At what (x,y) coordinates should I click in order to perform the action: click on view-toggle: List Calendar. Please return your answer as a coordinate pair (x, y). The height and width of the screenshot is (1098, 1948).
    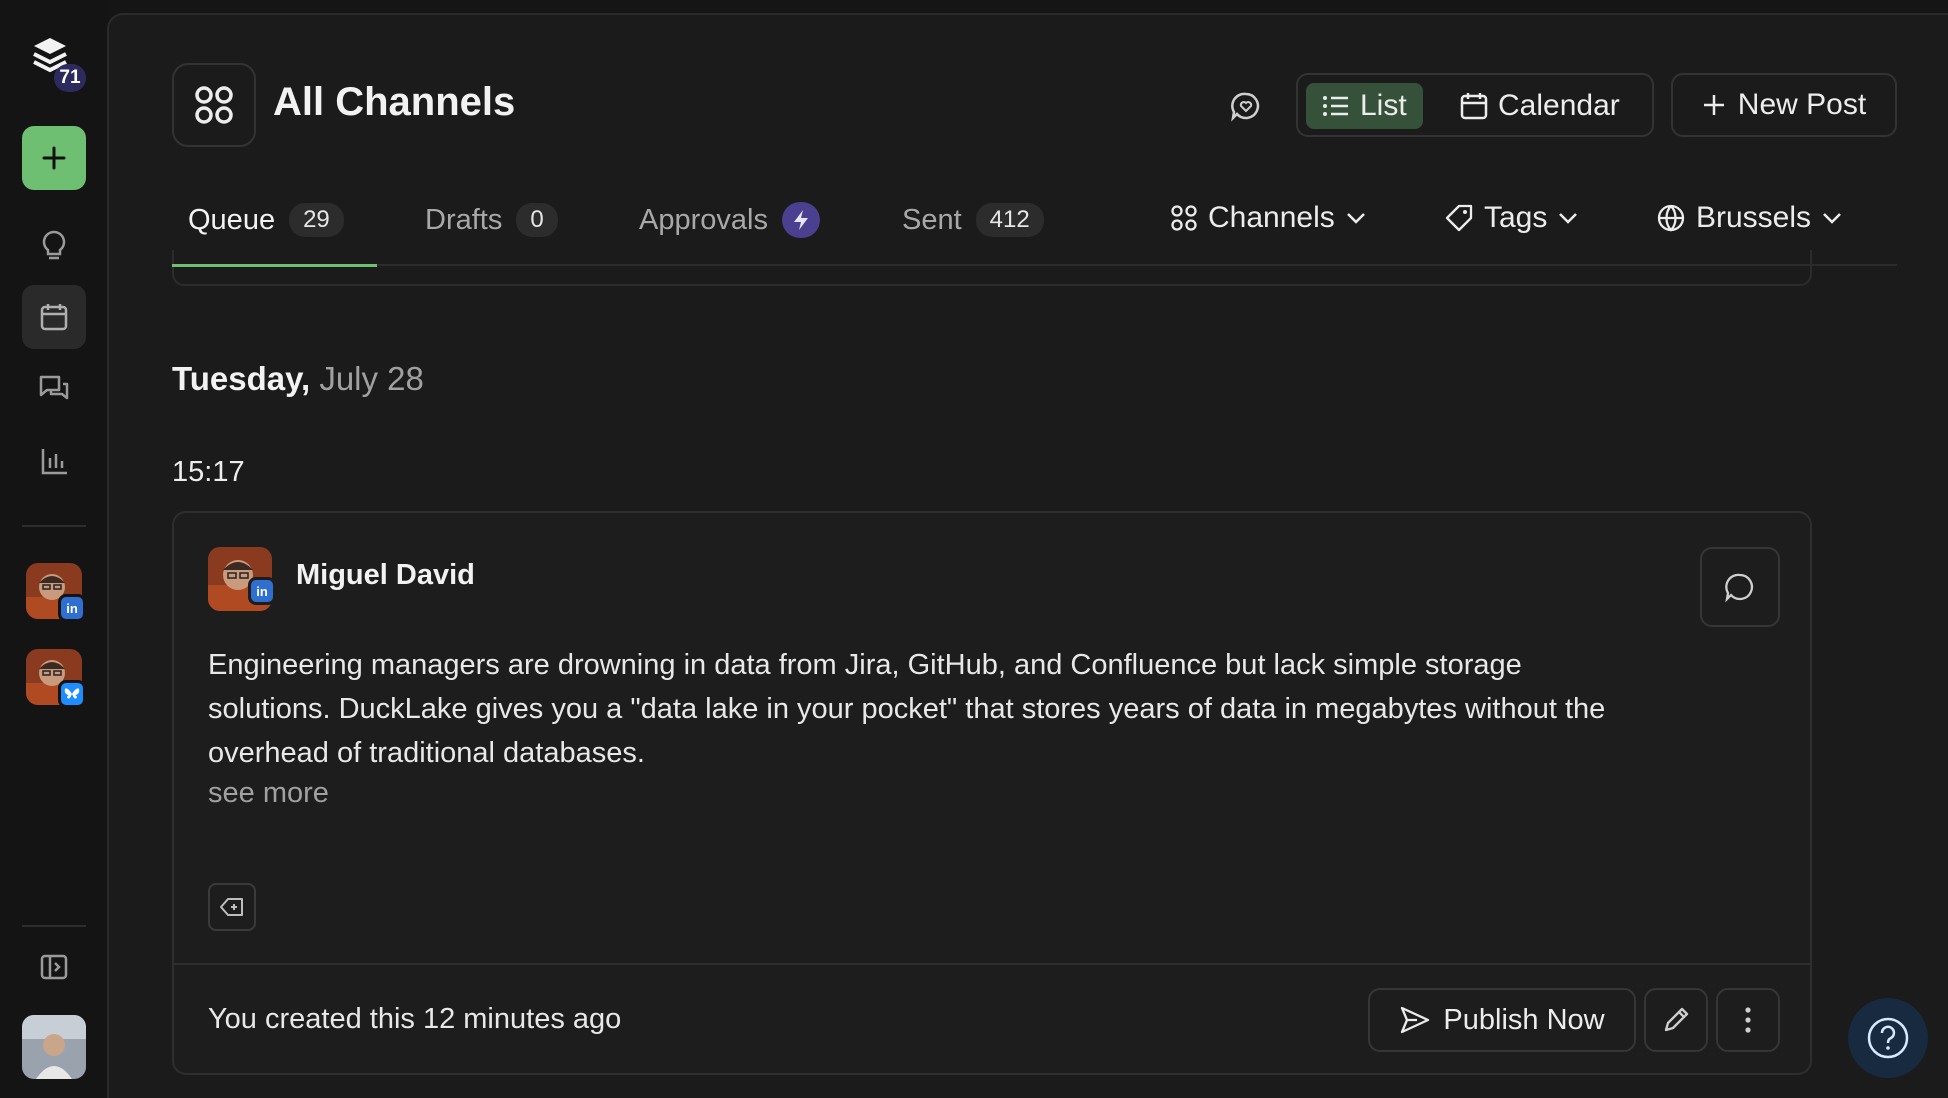
    Looking at the image, I should click on (1475, 105).